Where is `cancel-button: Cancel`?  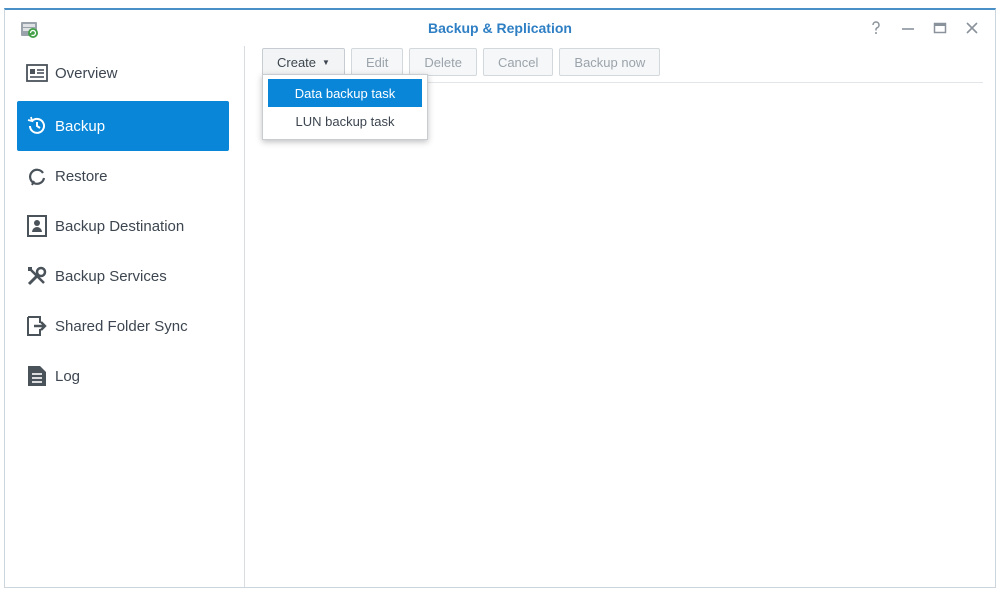
cancel-button: Cancel is located at coordinates (518, 62).